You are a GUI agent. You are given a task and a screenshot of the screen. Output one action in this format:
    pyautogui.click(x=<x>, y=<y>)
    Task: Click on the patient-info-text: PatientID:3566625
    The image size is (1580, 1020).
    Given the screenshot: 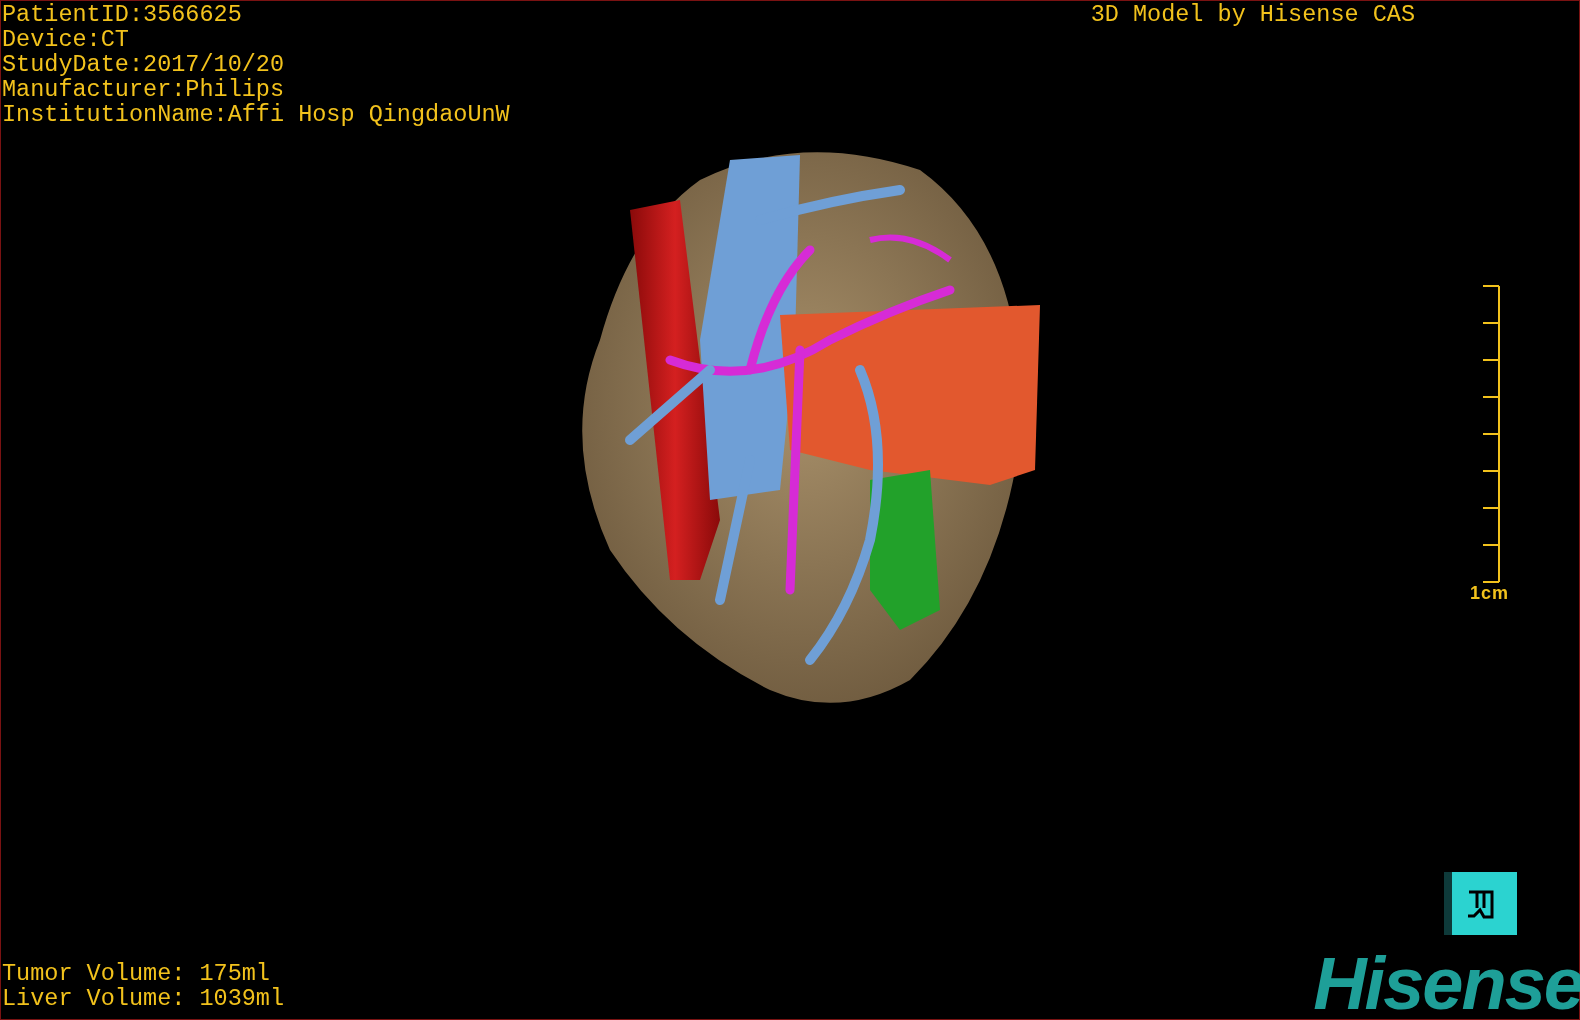 What is the action you would take?
    pyautogui.click(x=122, y=14)
    